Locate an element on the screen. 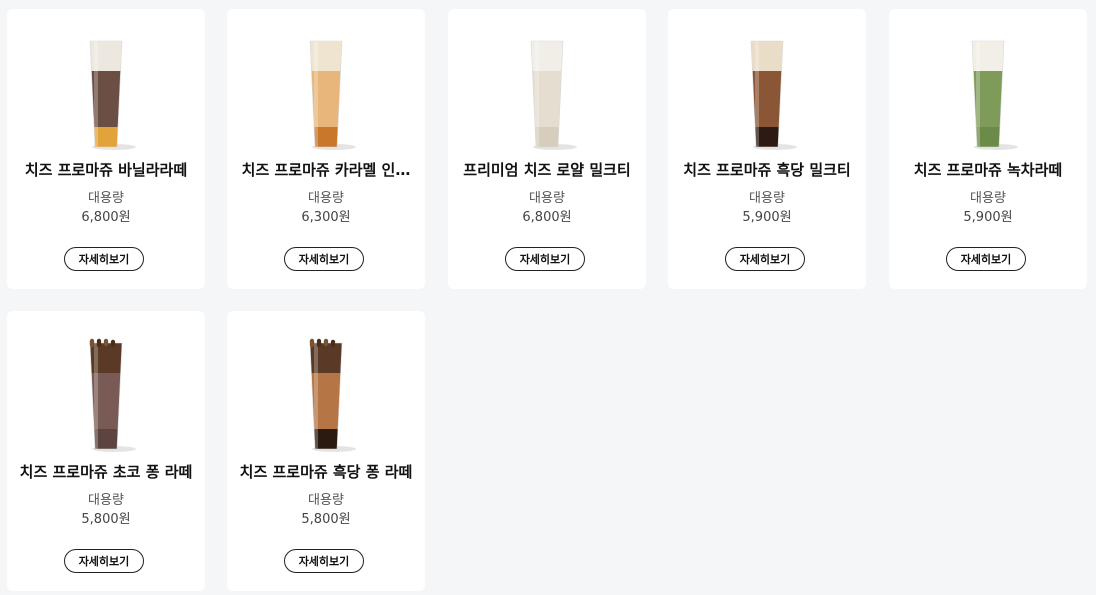 The width and height of the screenshot is (1096, 595). product-name: 치즈 프로마쥬 초코 퐁 라떼 is located at coordinates (106, 472).